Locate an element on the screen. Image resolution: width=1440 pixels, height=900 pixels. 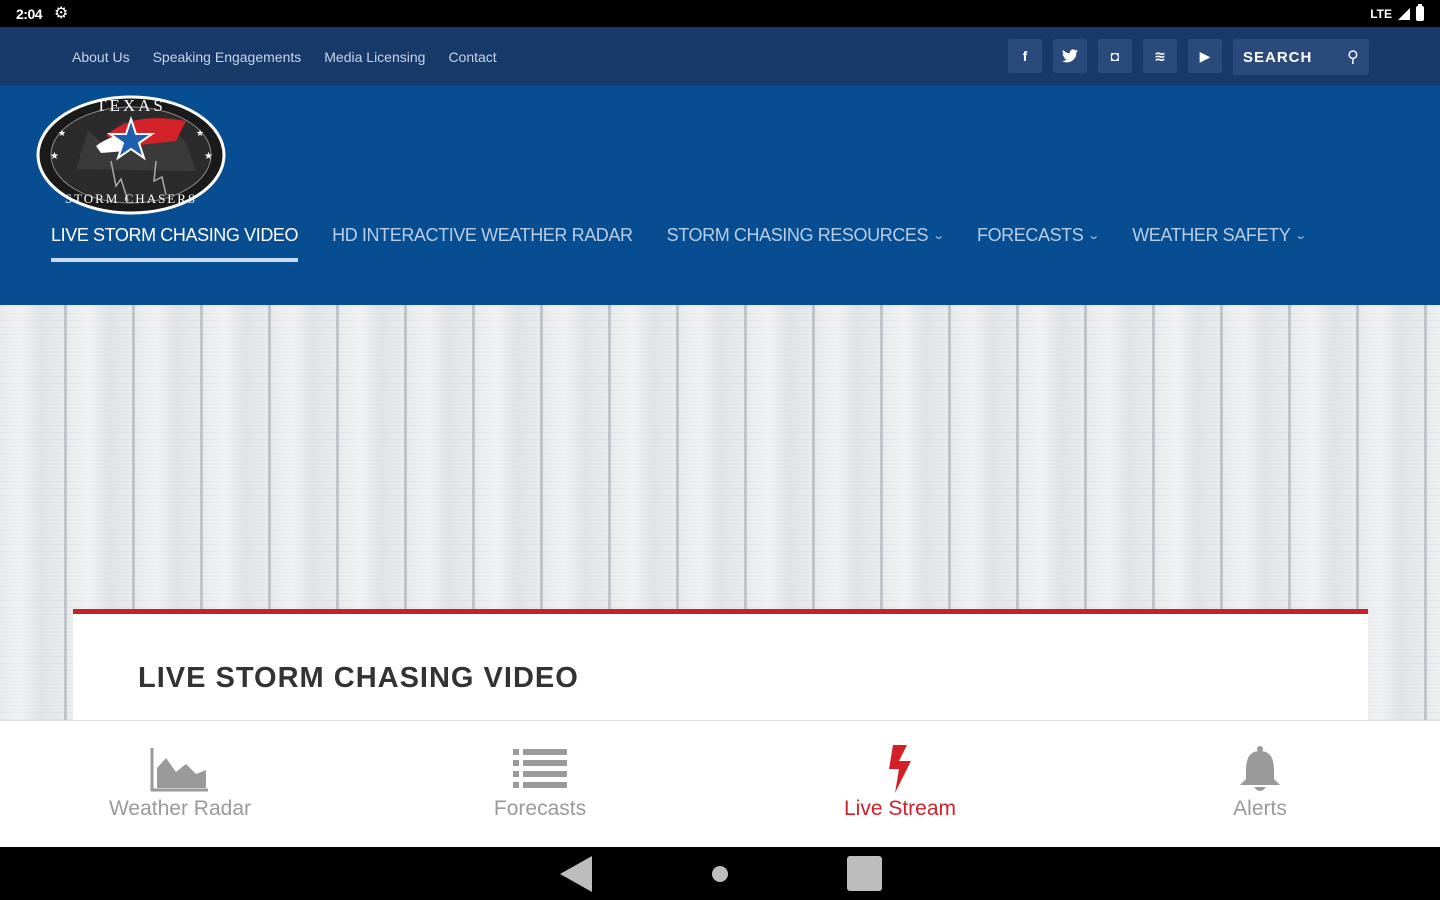
battery-icon is located at coordinates (1420, 12).